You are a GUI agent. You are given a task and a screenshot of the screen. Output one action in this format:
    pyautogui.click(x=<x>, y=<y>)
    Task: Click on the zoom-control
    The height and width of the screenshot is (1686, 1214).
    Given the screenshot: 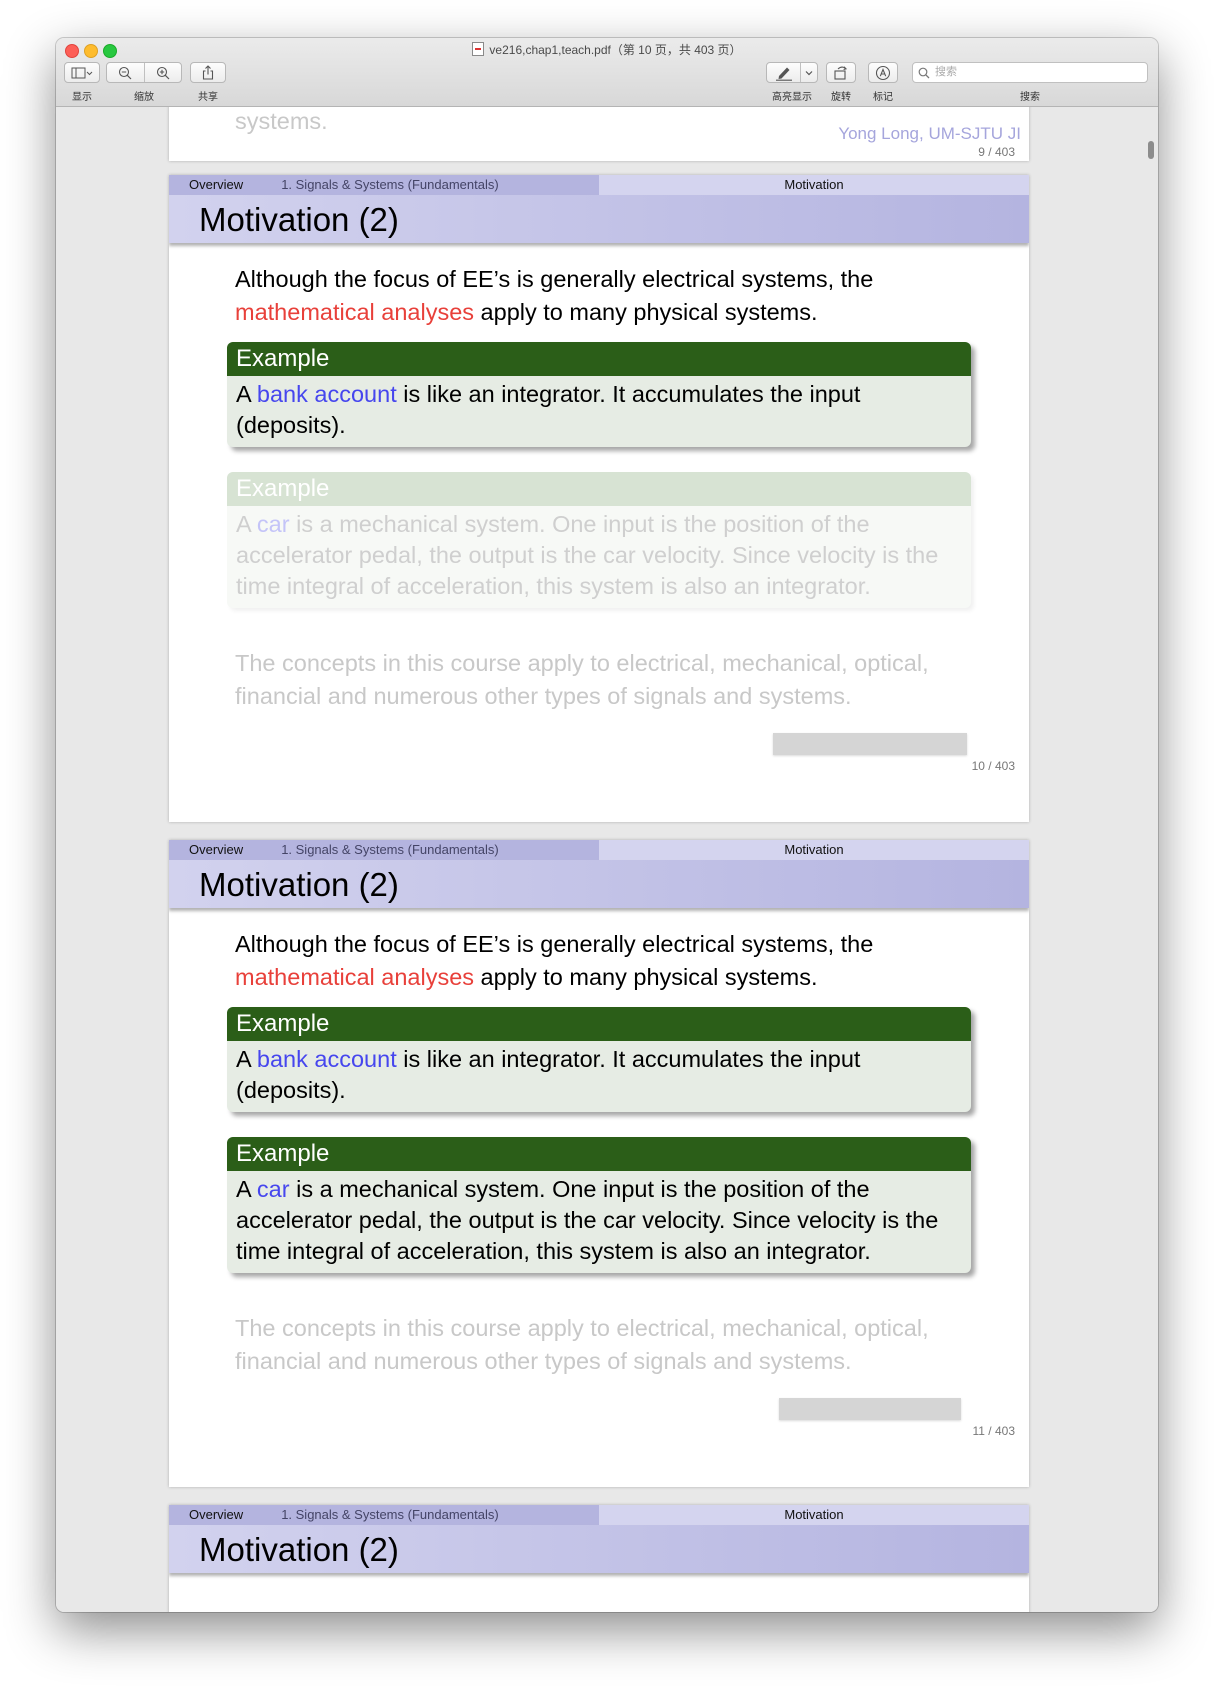 What is the action you would take?
    pyautogui.click(x=144, y=72)
    